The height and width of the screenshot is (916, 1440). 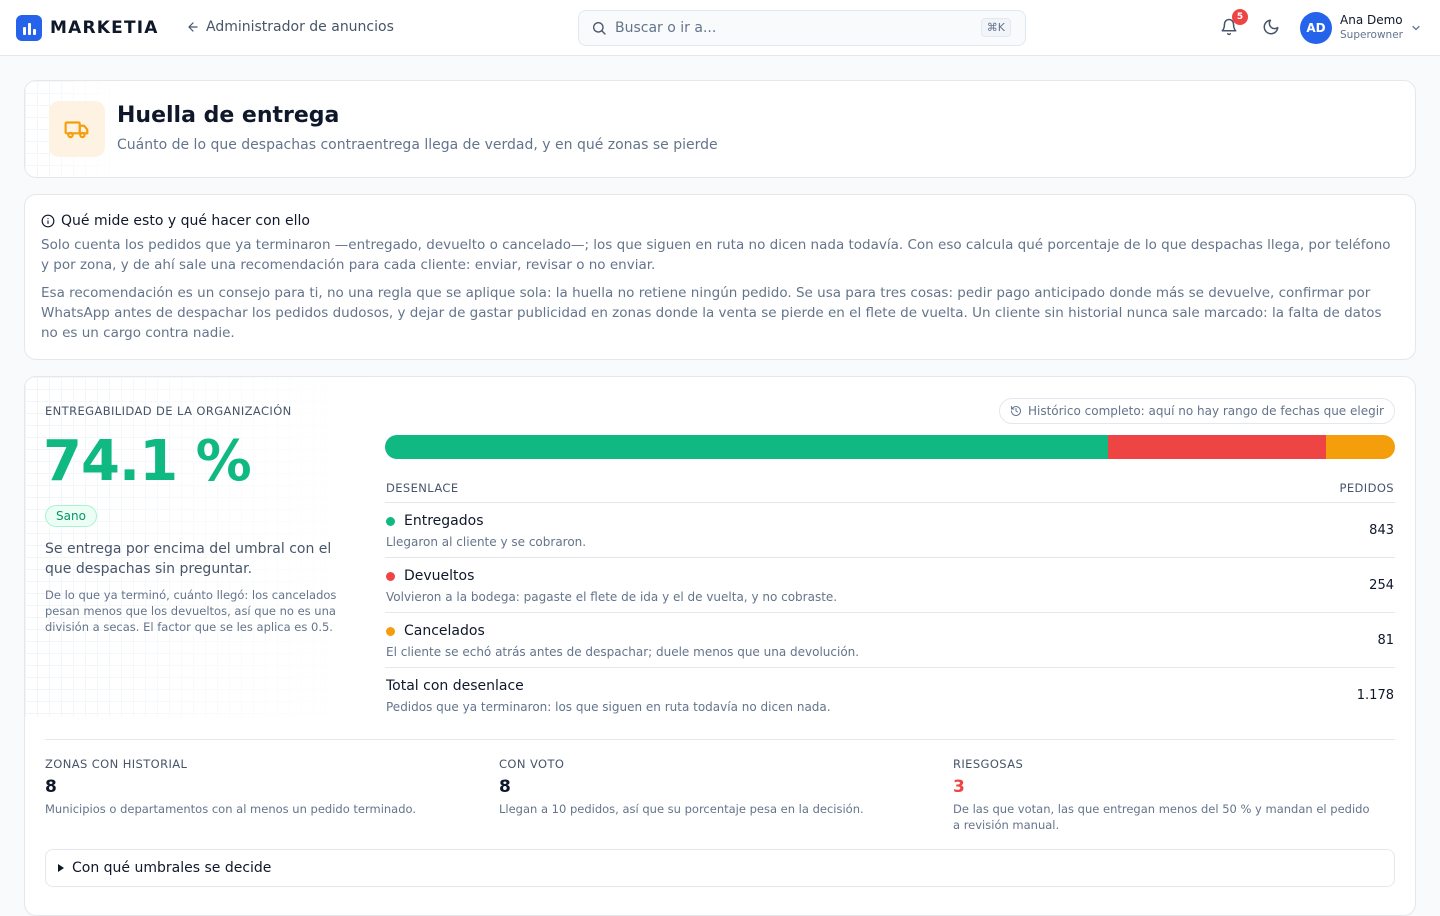 I want to click on back-link-label: Administrador de anuncios, so click(x=300, y=27).